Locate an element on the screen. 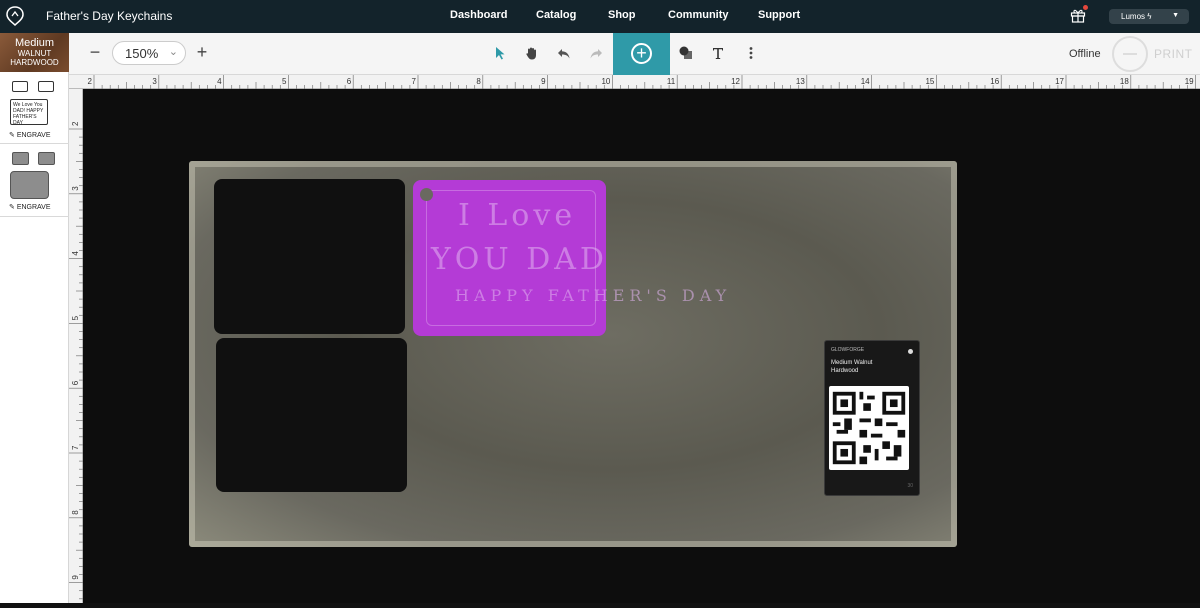  ruler-number: 18 is located at coordinates (1124, 81).